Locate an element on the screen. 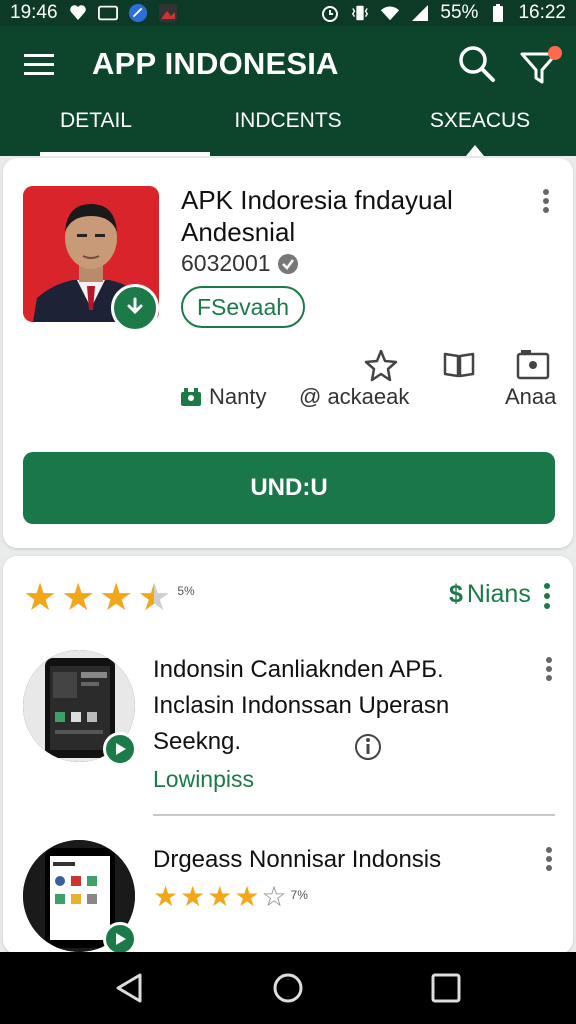 The image size is (576, 1024). system-nav-bar is located at coordinates (288, 988).